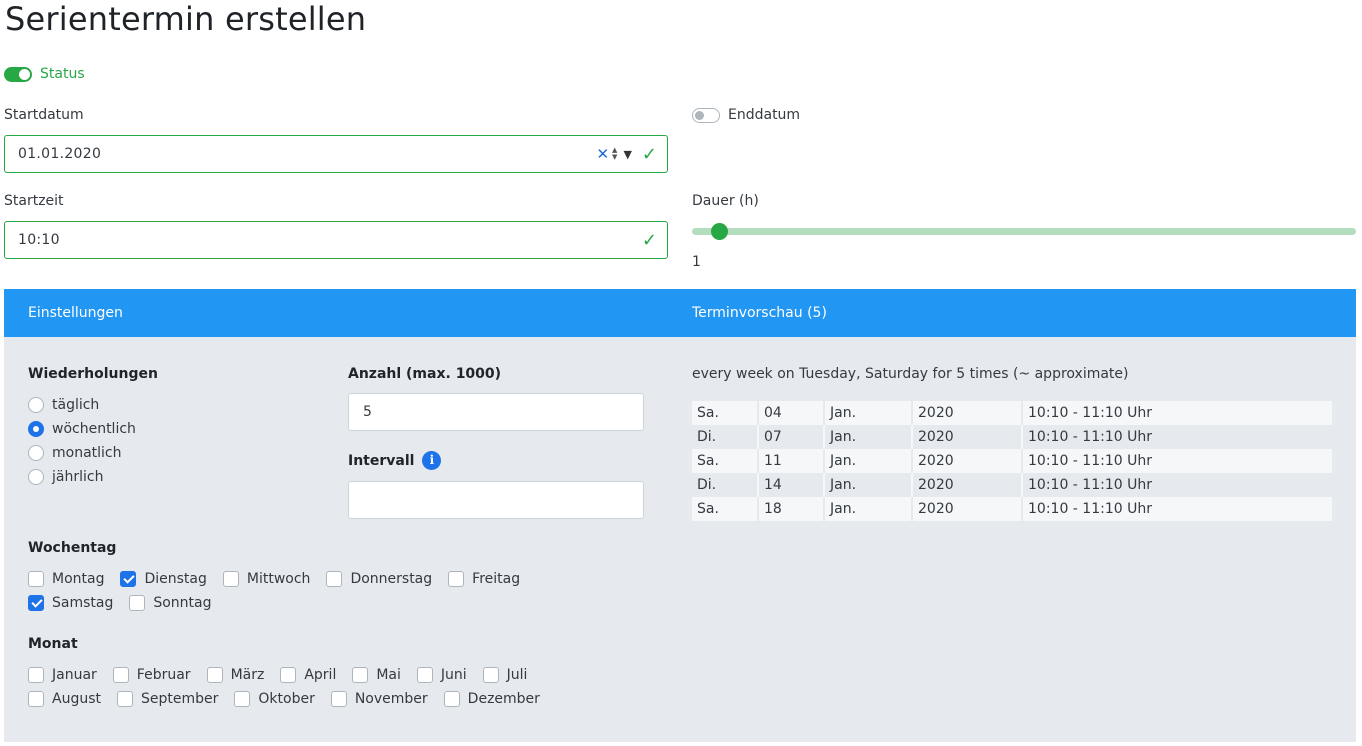 This screenshot has height=746, width=1362. What do you see at coordinates (649, 240) in the screenshot?
I see `valid-check-icon: ✓` at bounding box center [649, 240].